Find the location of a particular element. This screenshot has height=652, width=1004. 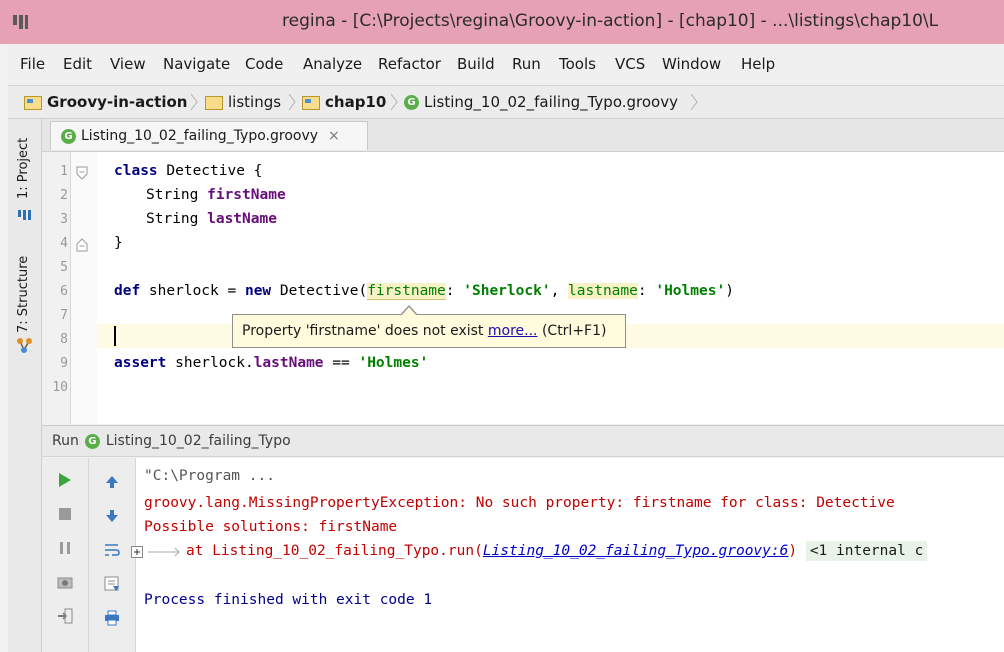

fold-end-icon is located at coordinates (82, 245).